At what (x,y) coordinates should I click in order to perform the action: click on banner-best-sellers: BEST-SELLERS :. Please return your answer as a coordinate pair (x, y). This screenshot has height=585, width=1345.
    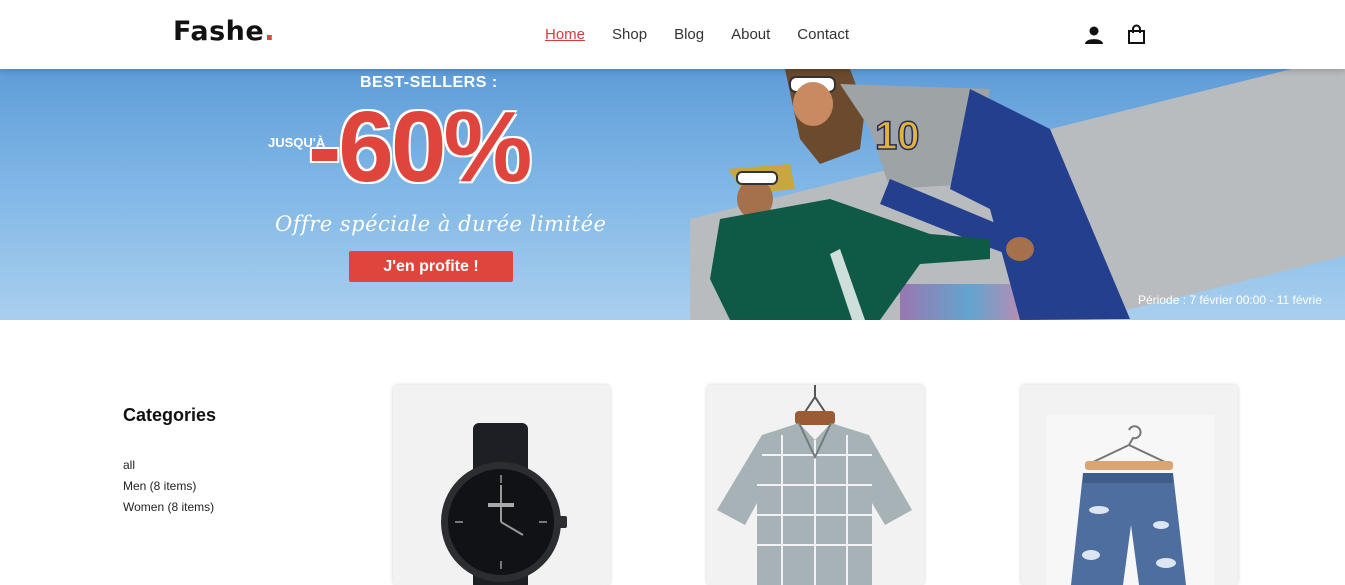
    Looking at the image, I should click on (429, 82).